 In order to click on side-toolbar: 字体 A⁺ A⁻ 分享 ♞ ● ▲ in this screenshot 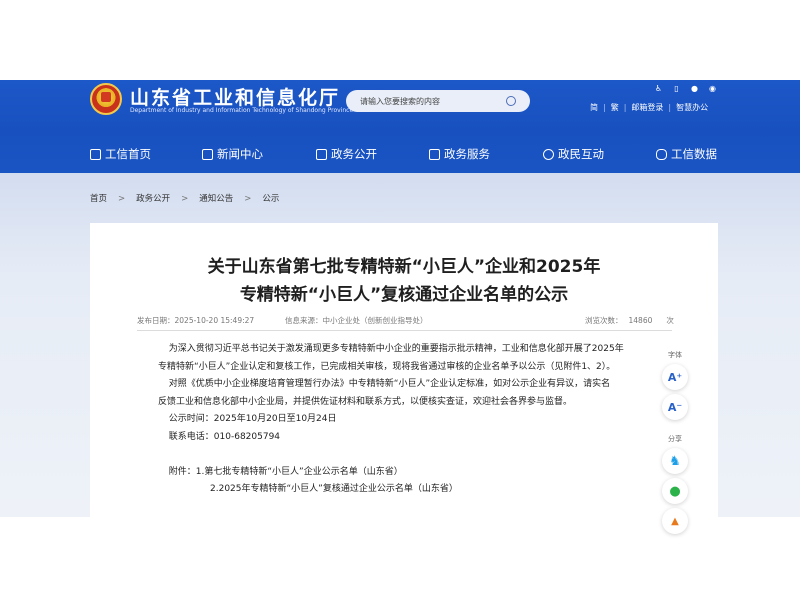, I will do `click(675, 442)`.